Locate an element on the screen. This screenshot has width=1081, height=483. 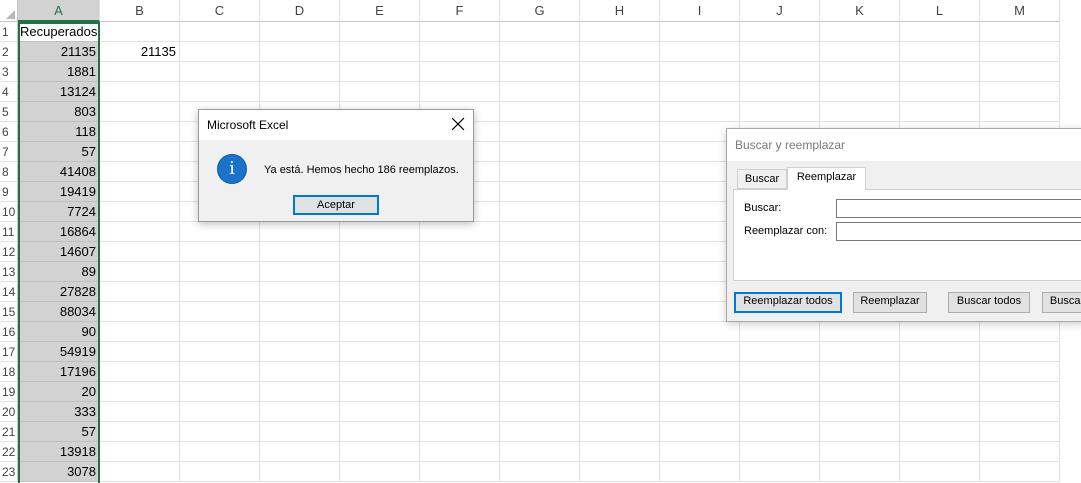
cell-f18 is located at coordinates (460, 372).